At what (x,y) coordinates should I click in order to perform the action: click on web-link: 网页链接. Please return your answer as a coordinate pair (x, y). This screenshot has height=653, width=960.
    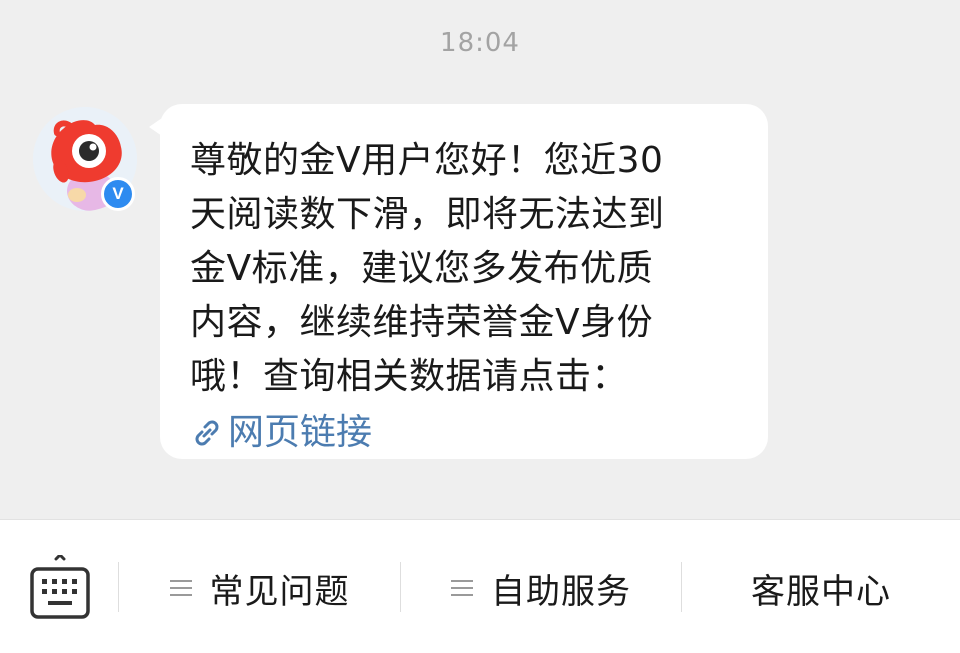
    Looking at the image, I should click on (469, 433).